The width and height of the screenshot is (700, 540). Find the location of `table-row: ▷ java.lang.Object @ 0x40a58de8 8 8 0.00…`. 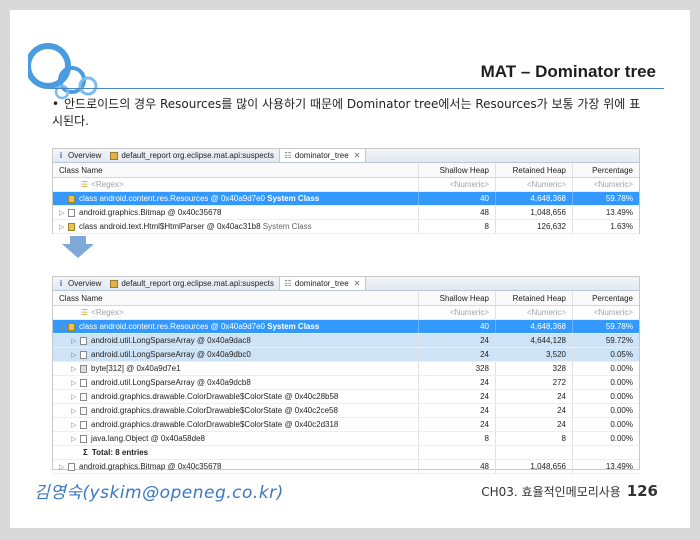

table-row: ▷ java.lang.Object @ 0x40a58de8 8 8 0.00… is located at coordinates (346, 439).